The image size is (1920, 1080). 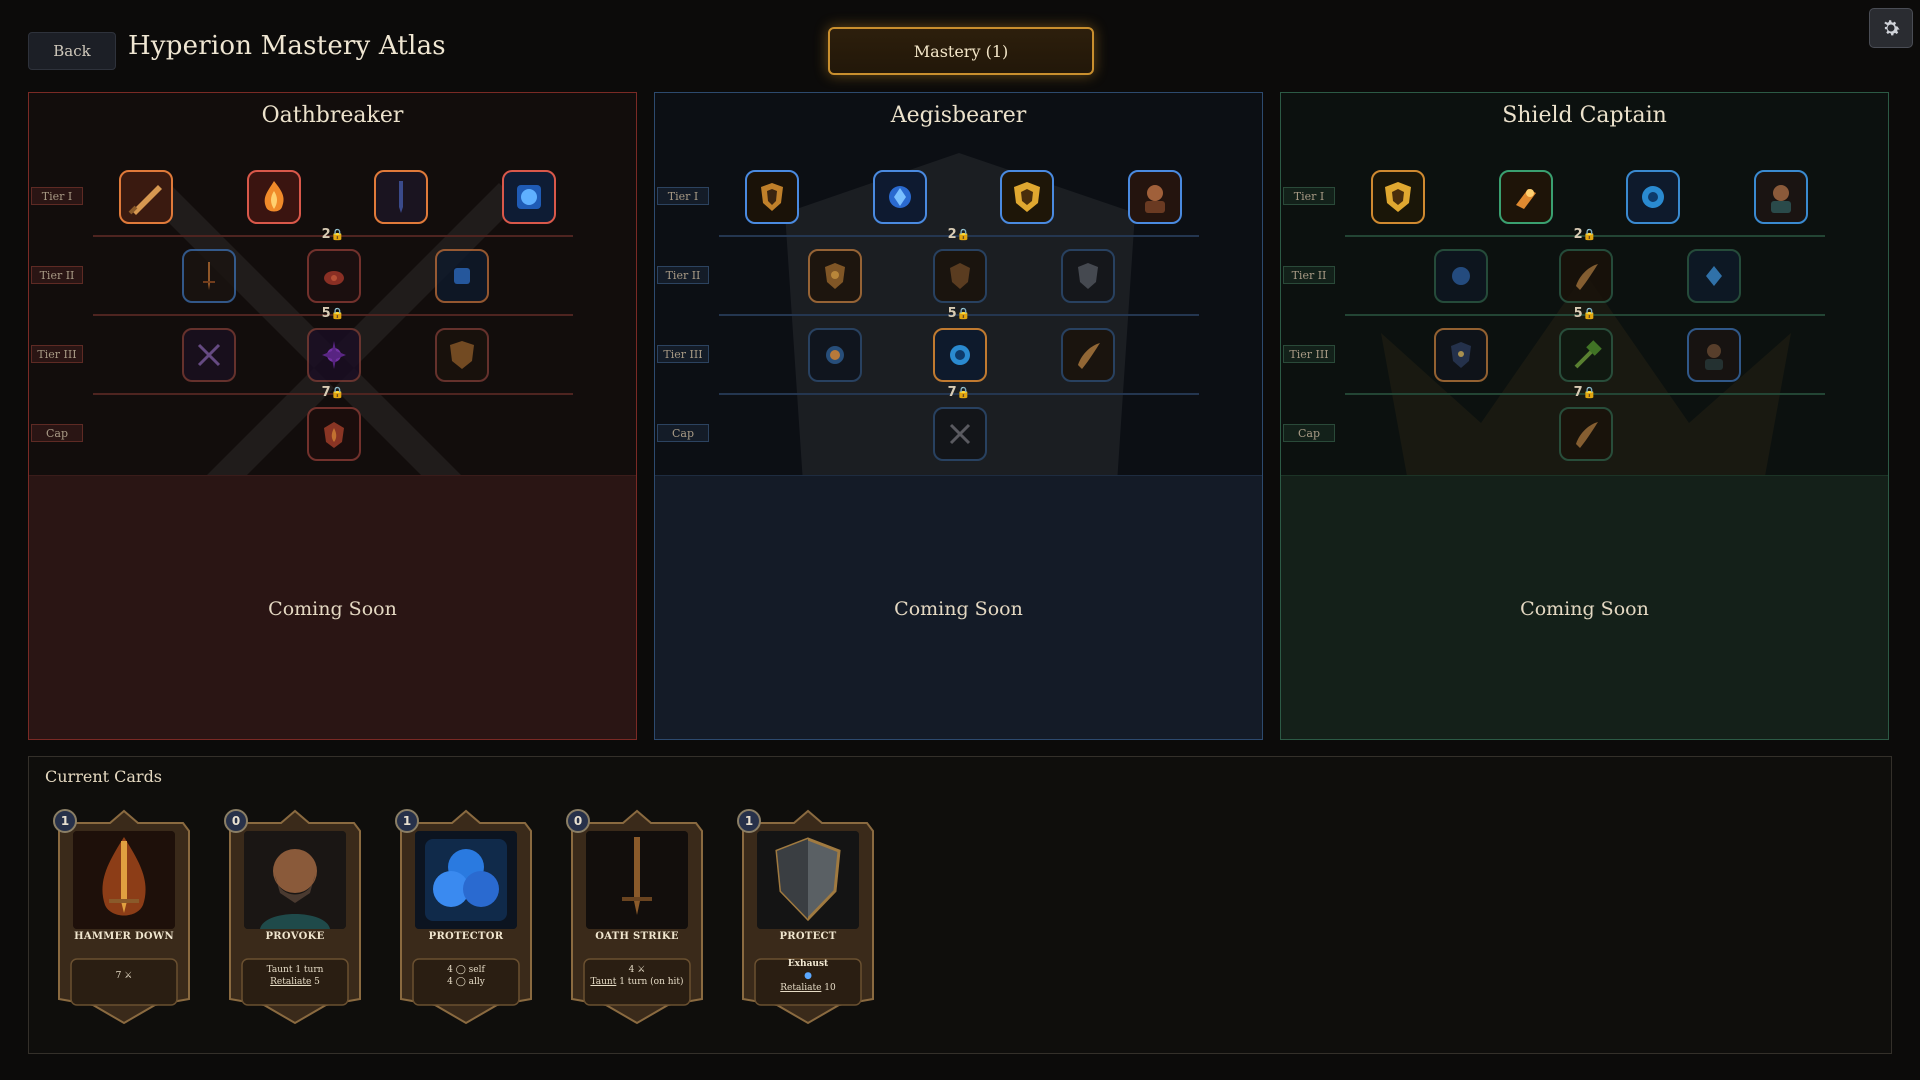 I want to click on card-oath-strike: 0 OATH STRIKE 4 ⚔ Taunt 1 turn (on hit), so click(x=636, y=919).